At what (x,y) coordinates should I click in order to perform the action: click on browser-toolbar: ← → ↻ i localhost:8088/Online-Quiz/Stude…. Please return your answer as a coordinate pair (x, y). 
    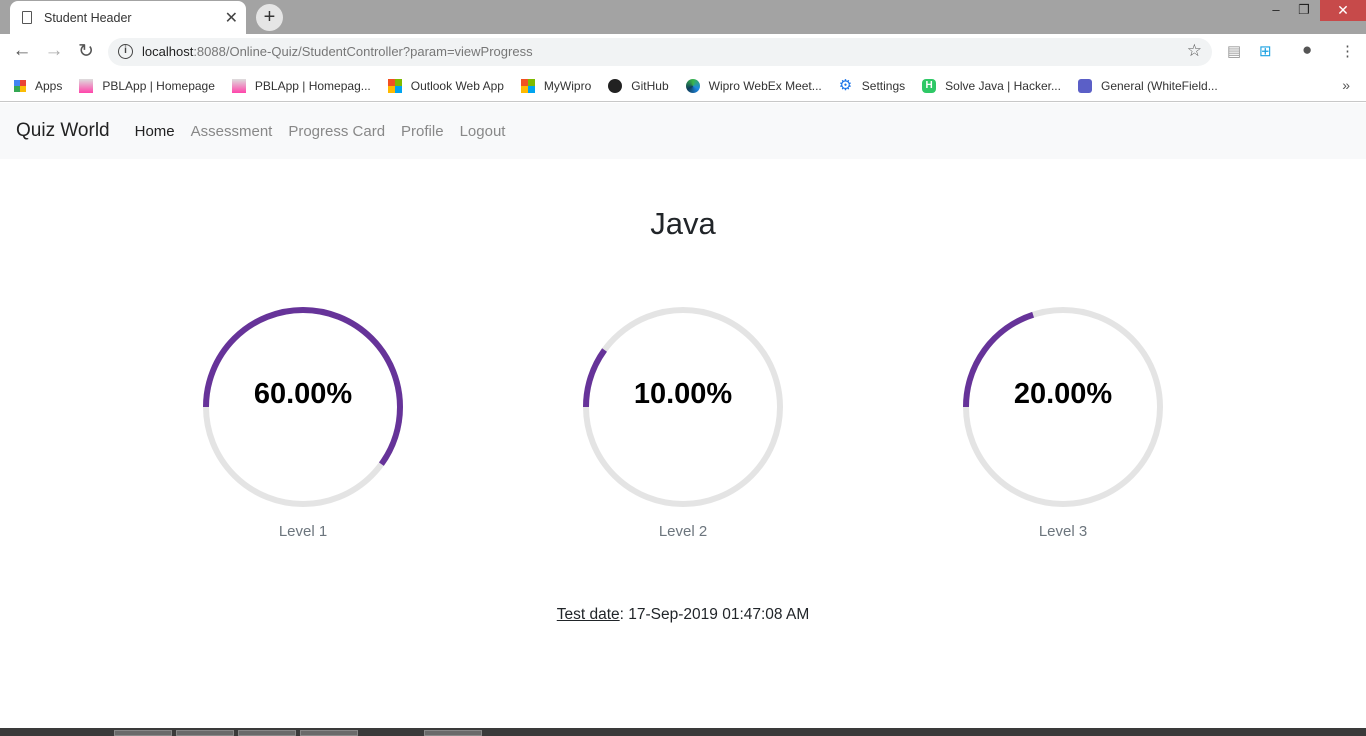
    Looking at the image, I should click on (683, 52).